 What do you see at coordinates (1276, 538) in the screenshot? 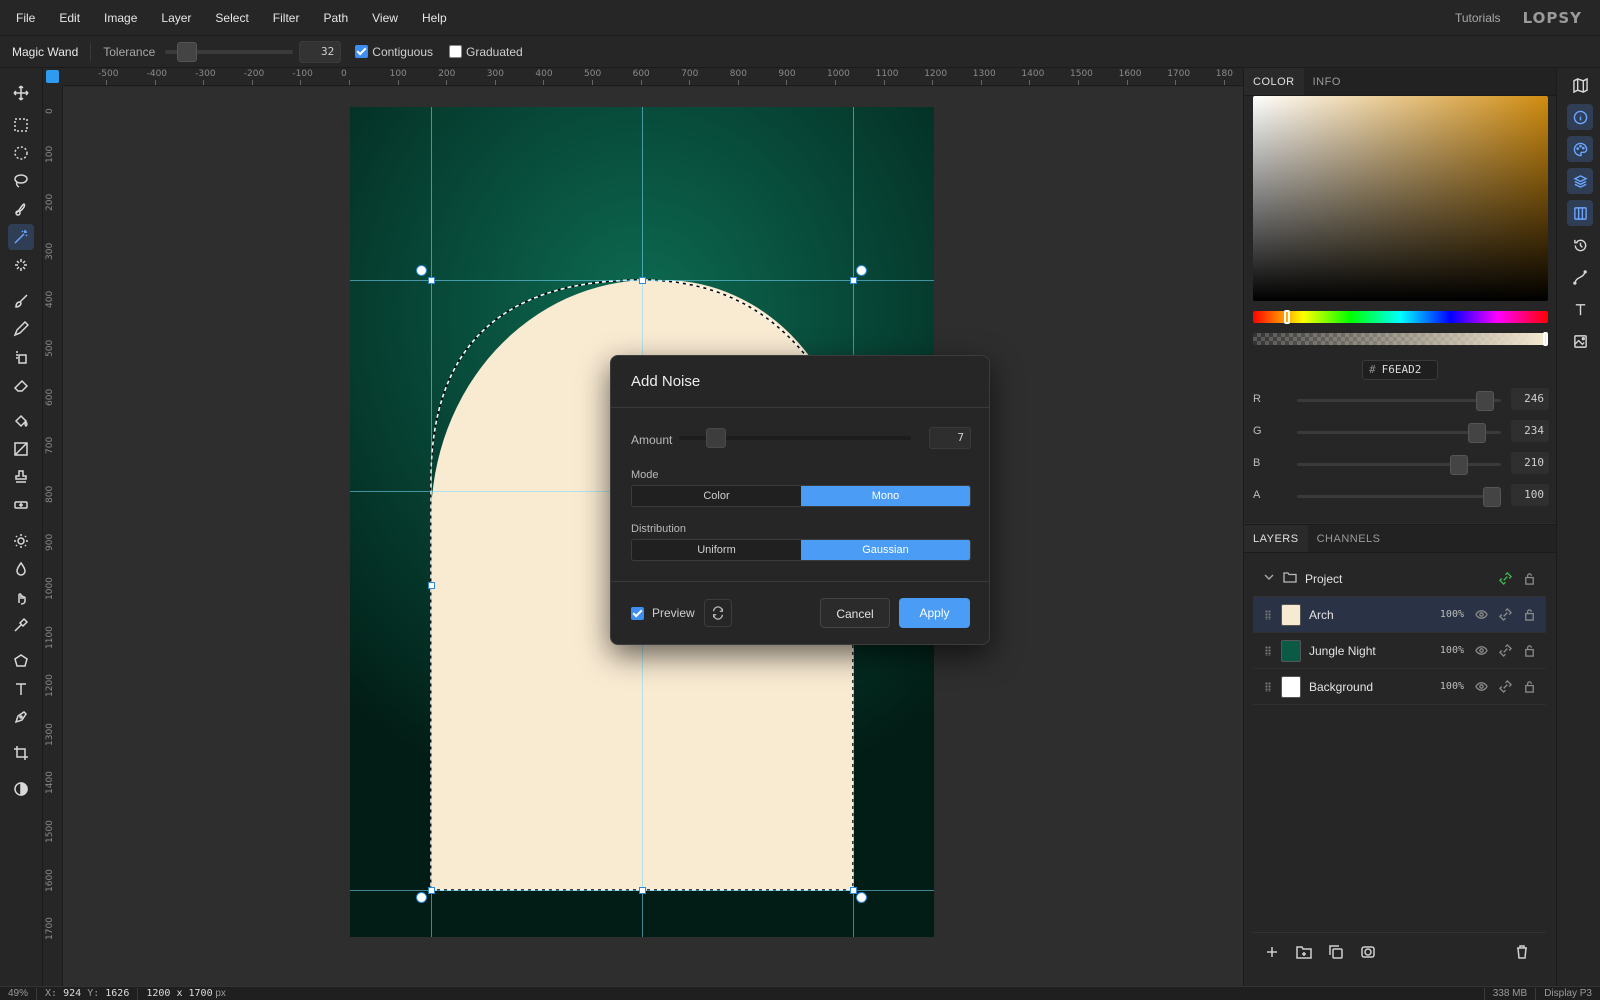
I see `tab-layers: LAYERS` at bounding box center [1276, 538].